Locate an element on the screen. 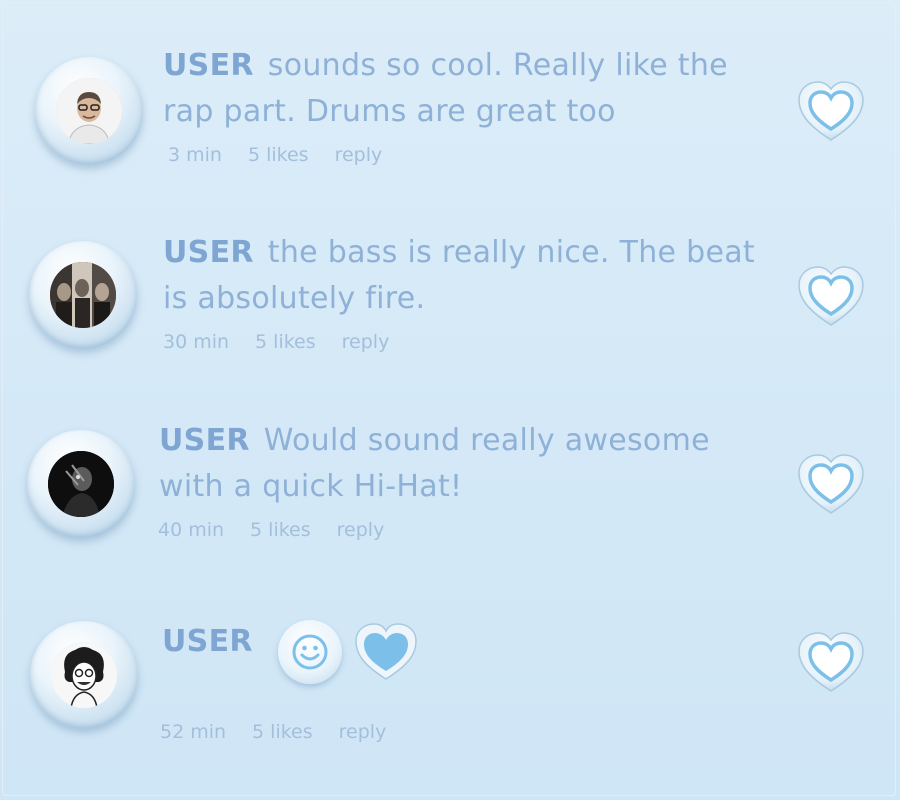 Image resolution: width=900 pixels, height=800 pixels. smiley-reaction-button is located at coordinates (310, 652).